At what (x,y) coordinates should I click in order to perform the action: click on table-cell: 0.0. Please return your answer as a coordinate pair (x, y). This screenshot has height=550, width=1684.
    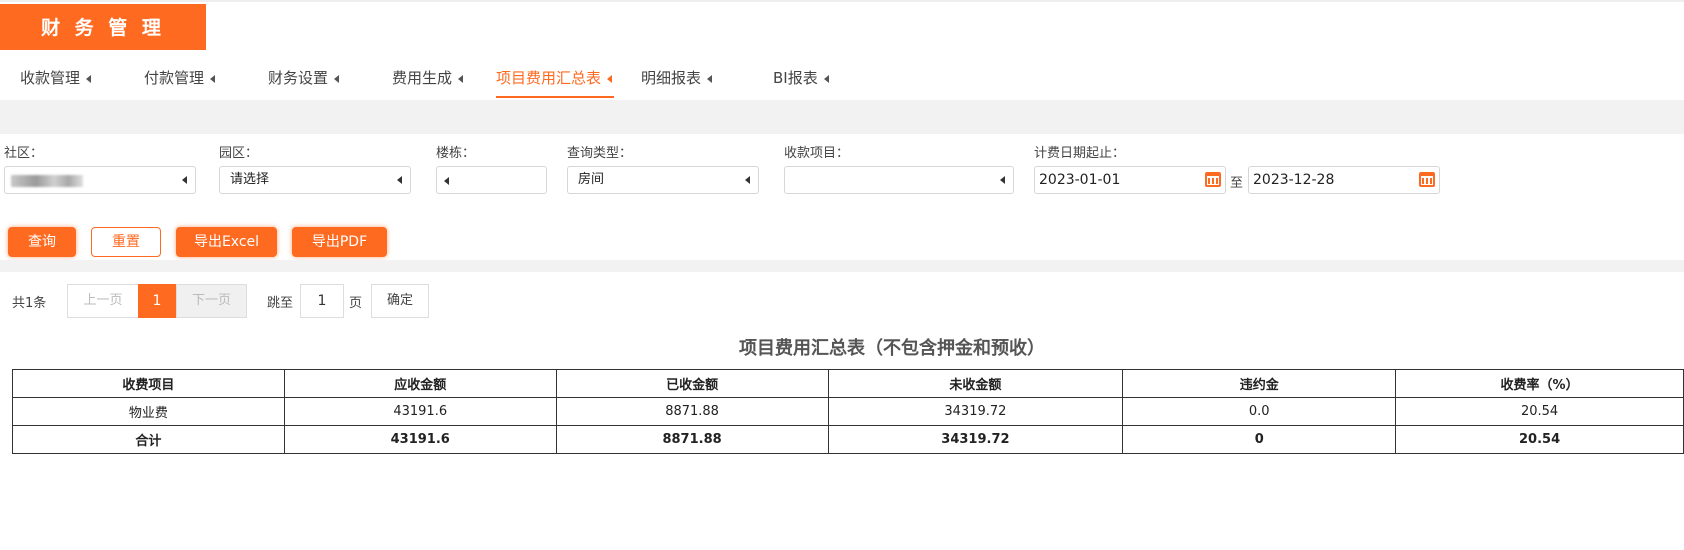
    Looking at the image, I should click on (1259, 411).